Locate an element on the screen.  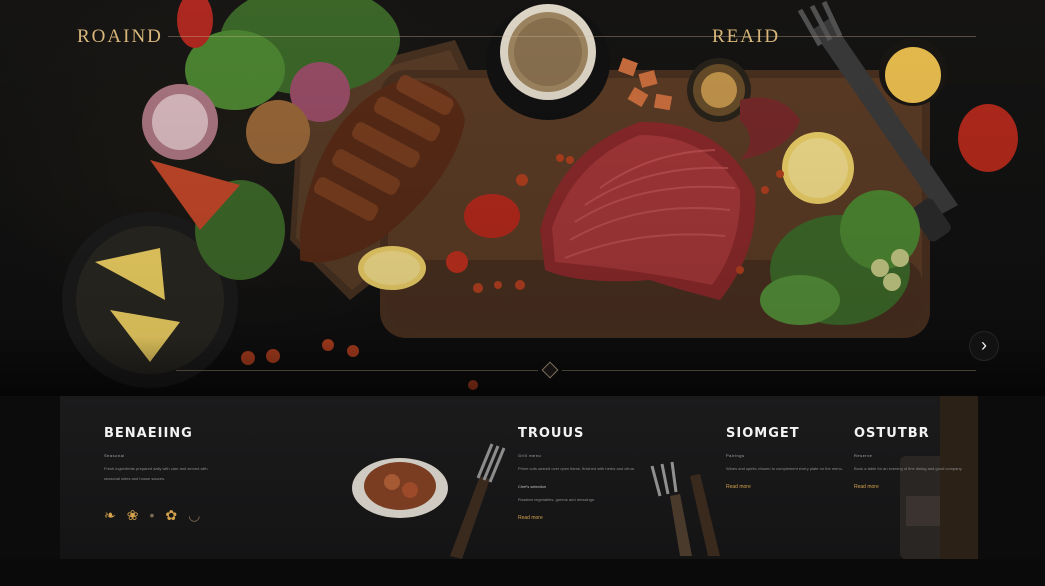
column-subtitle: Seasonal is located at coordinates (114, 455).